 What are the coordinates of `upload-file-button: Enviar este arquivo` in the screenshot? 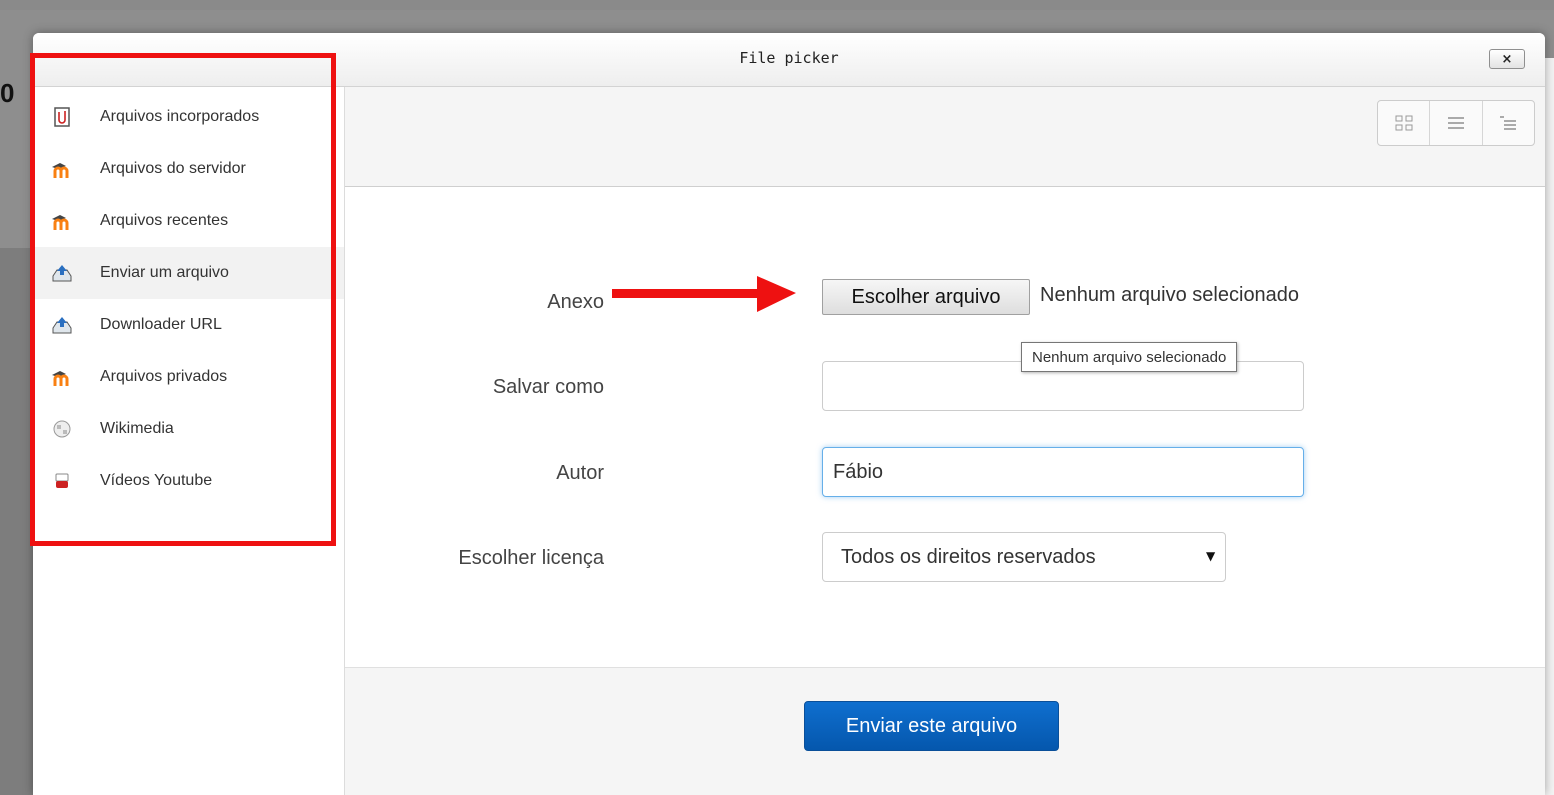 It's located at (931, 726).